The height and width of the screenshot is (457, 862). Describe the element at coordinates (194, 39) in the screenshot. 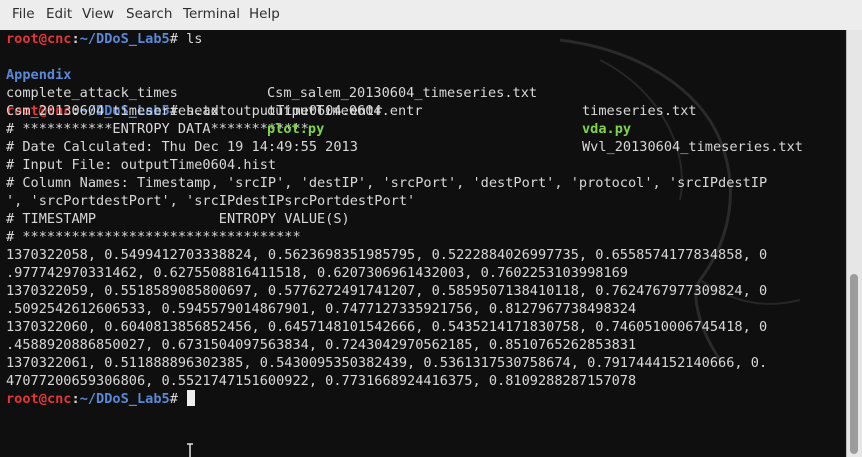

I see `command-text: ls` at that location.